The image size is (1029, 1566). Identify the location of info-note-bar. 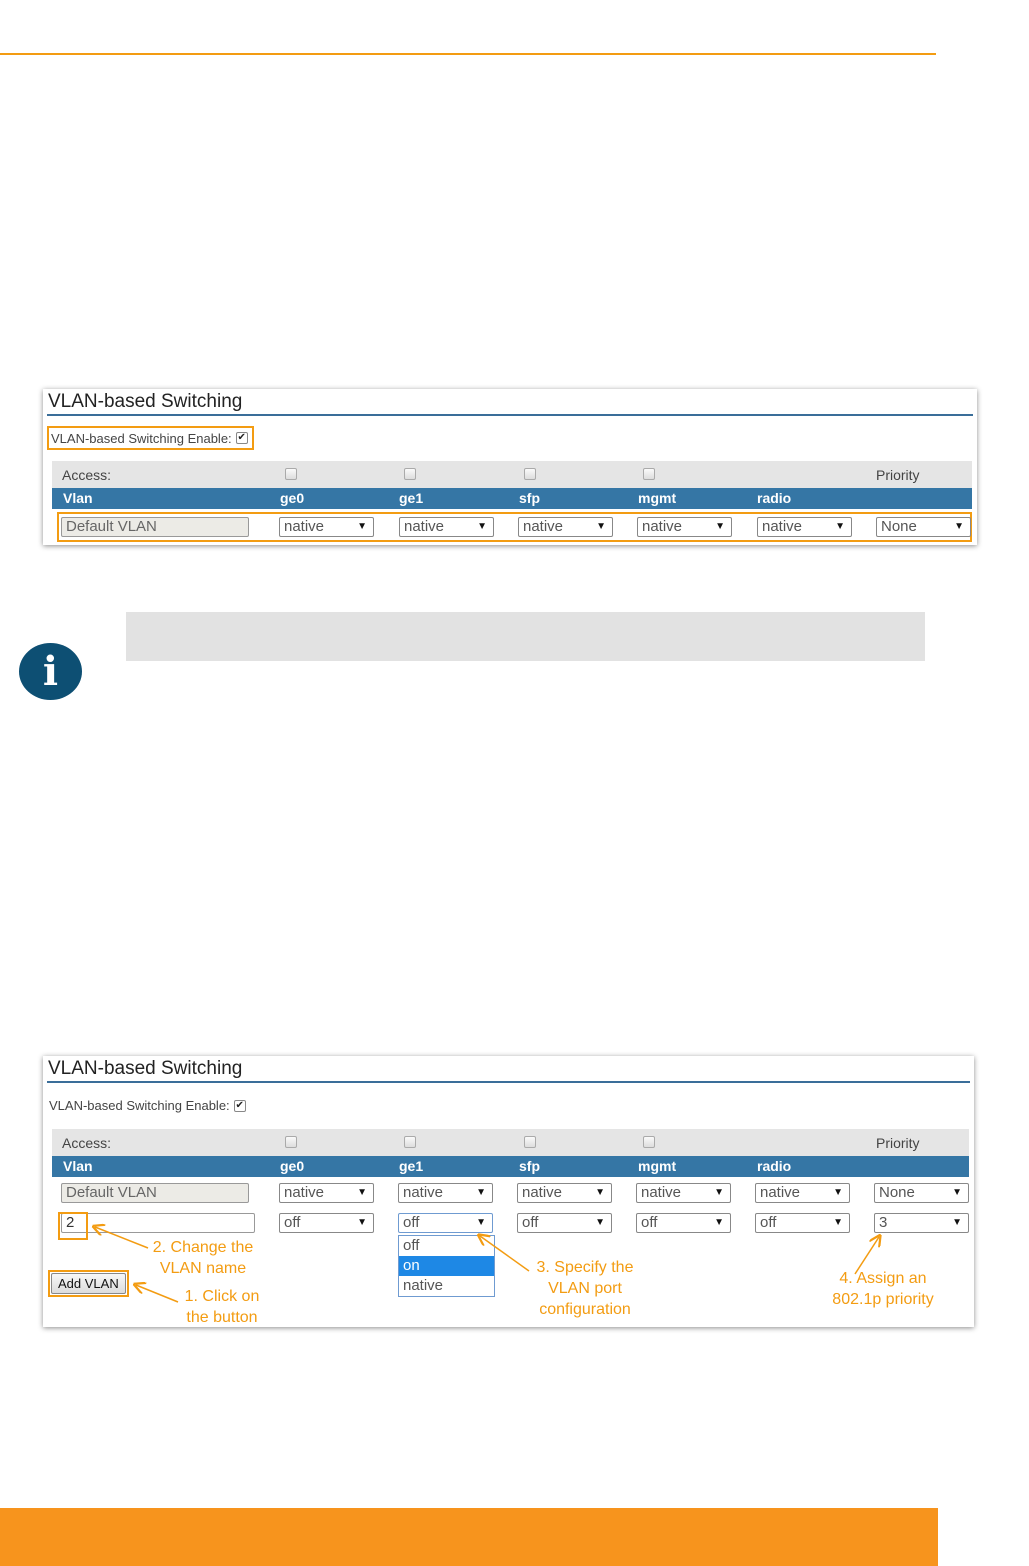
(525, 636).